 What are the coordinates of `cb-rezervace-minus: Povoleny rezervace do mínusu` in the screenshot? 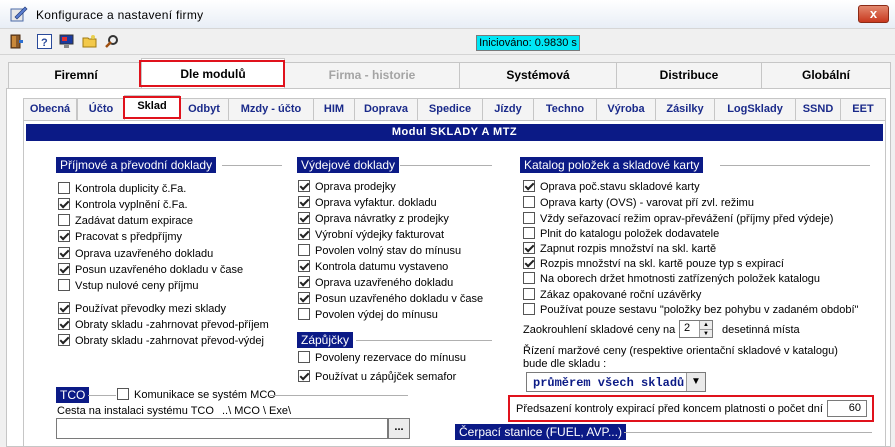 It's located at (382, 358).